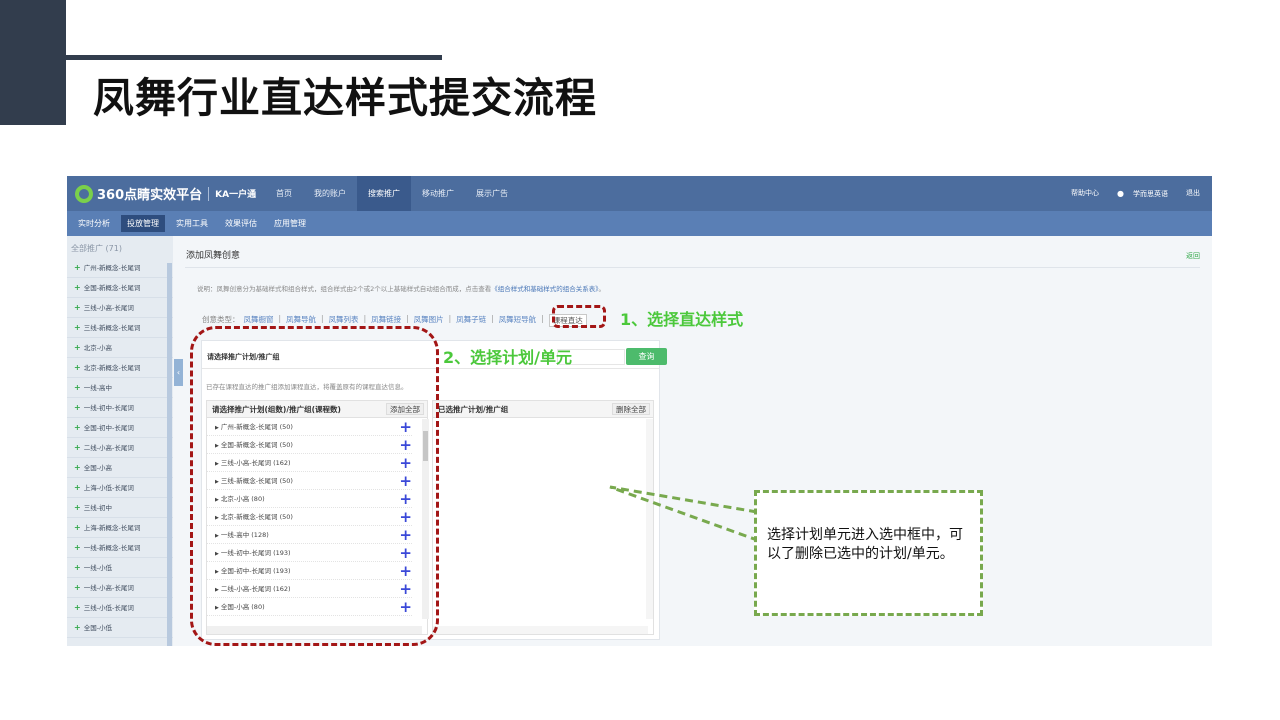 The height and width of the screenshot is (720, 1280). What do you see at coordinates (84, 193) in the screenshot?
I see `logo-ring-icon` at bounding box center [84, 193].